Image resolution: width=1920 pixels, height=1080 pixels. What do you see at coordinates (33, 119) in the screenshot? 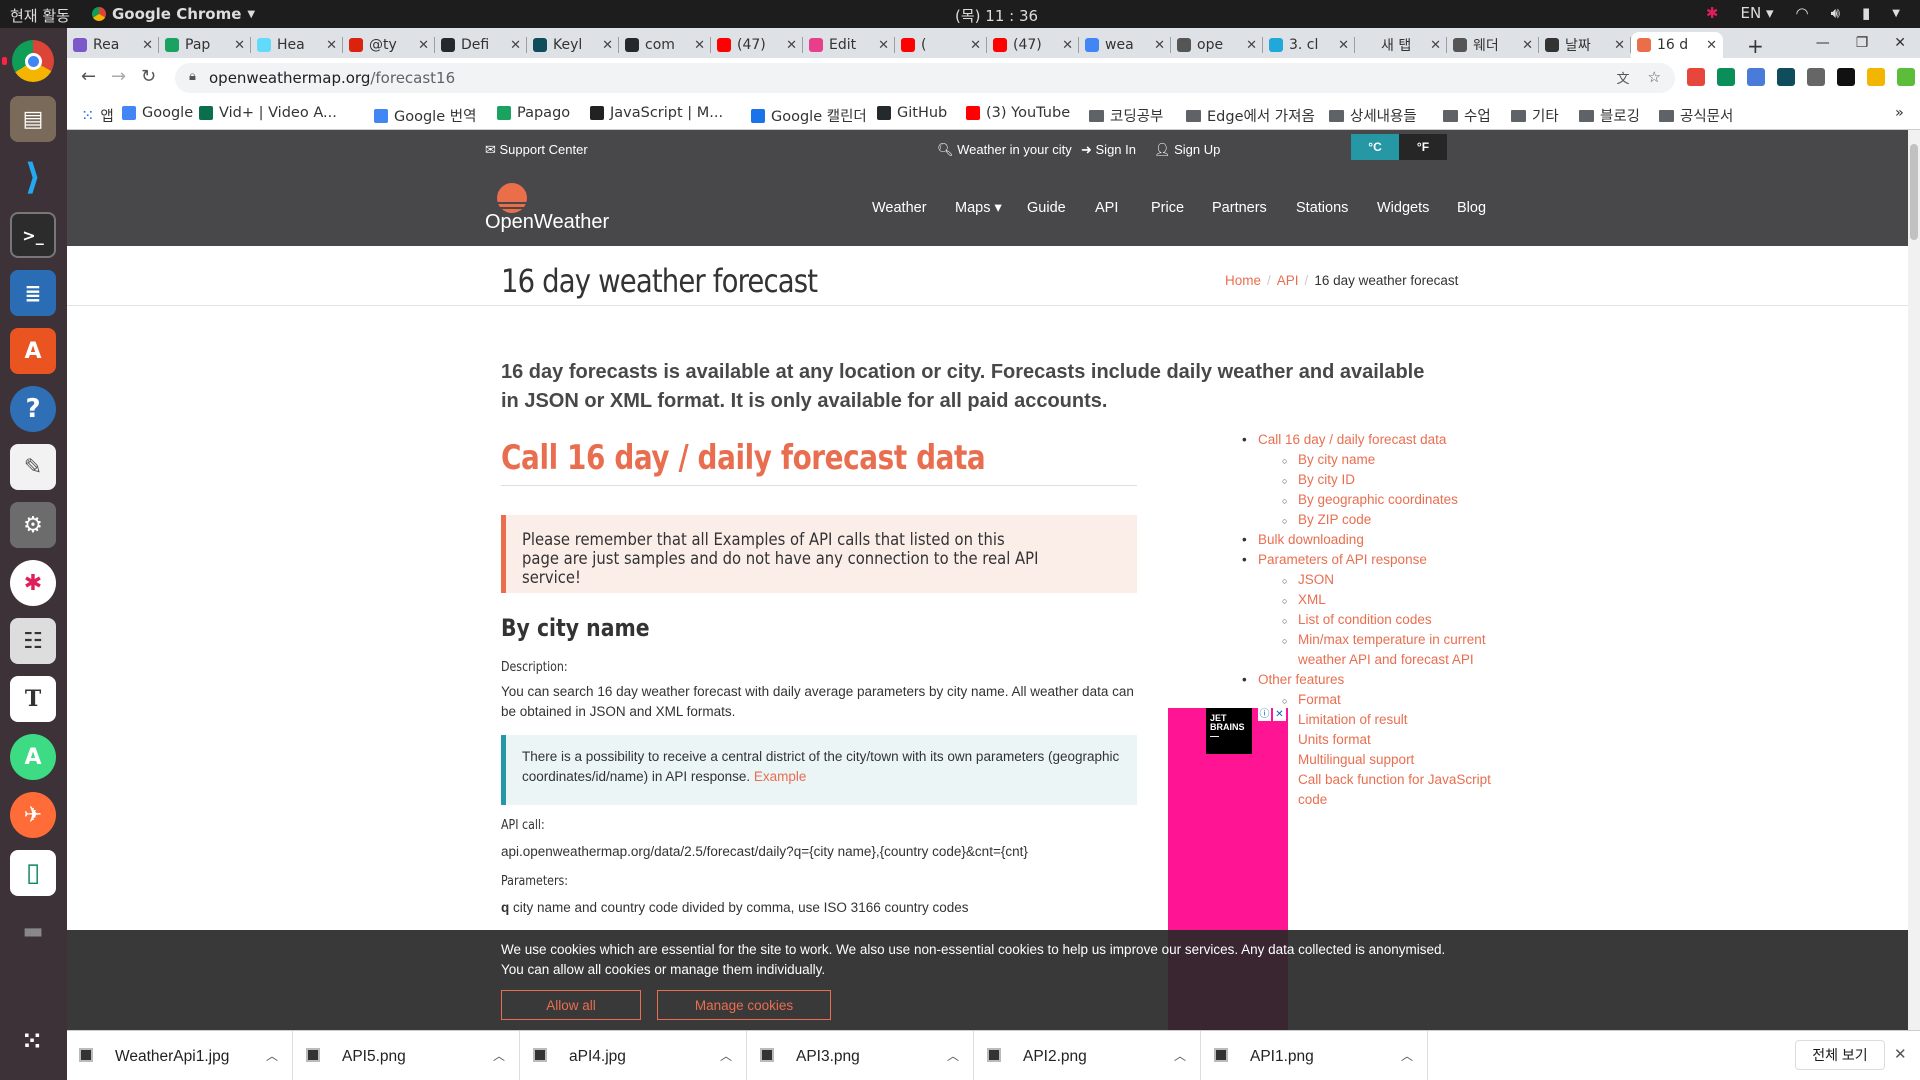
I see `files-launcher-icon: ▤` at bounding box center [33, 119].